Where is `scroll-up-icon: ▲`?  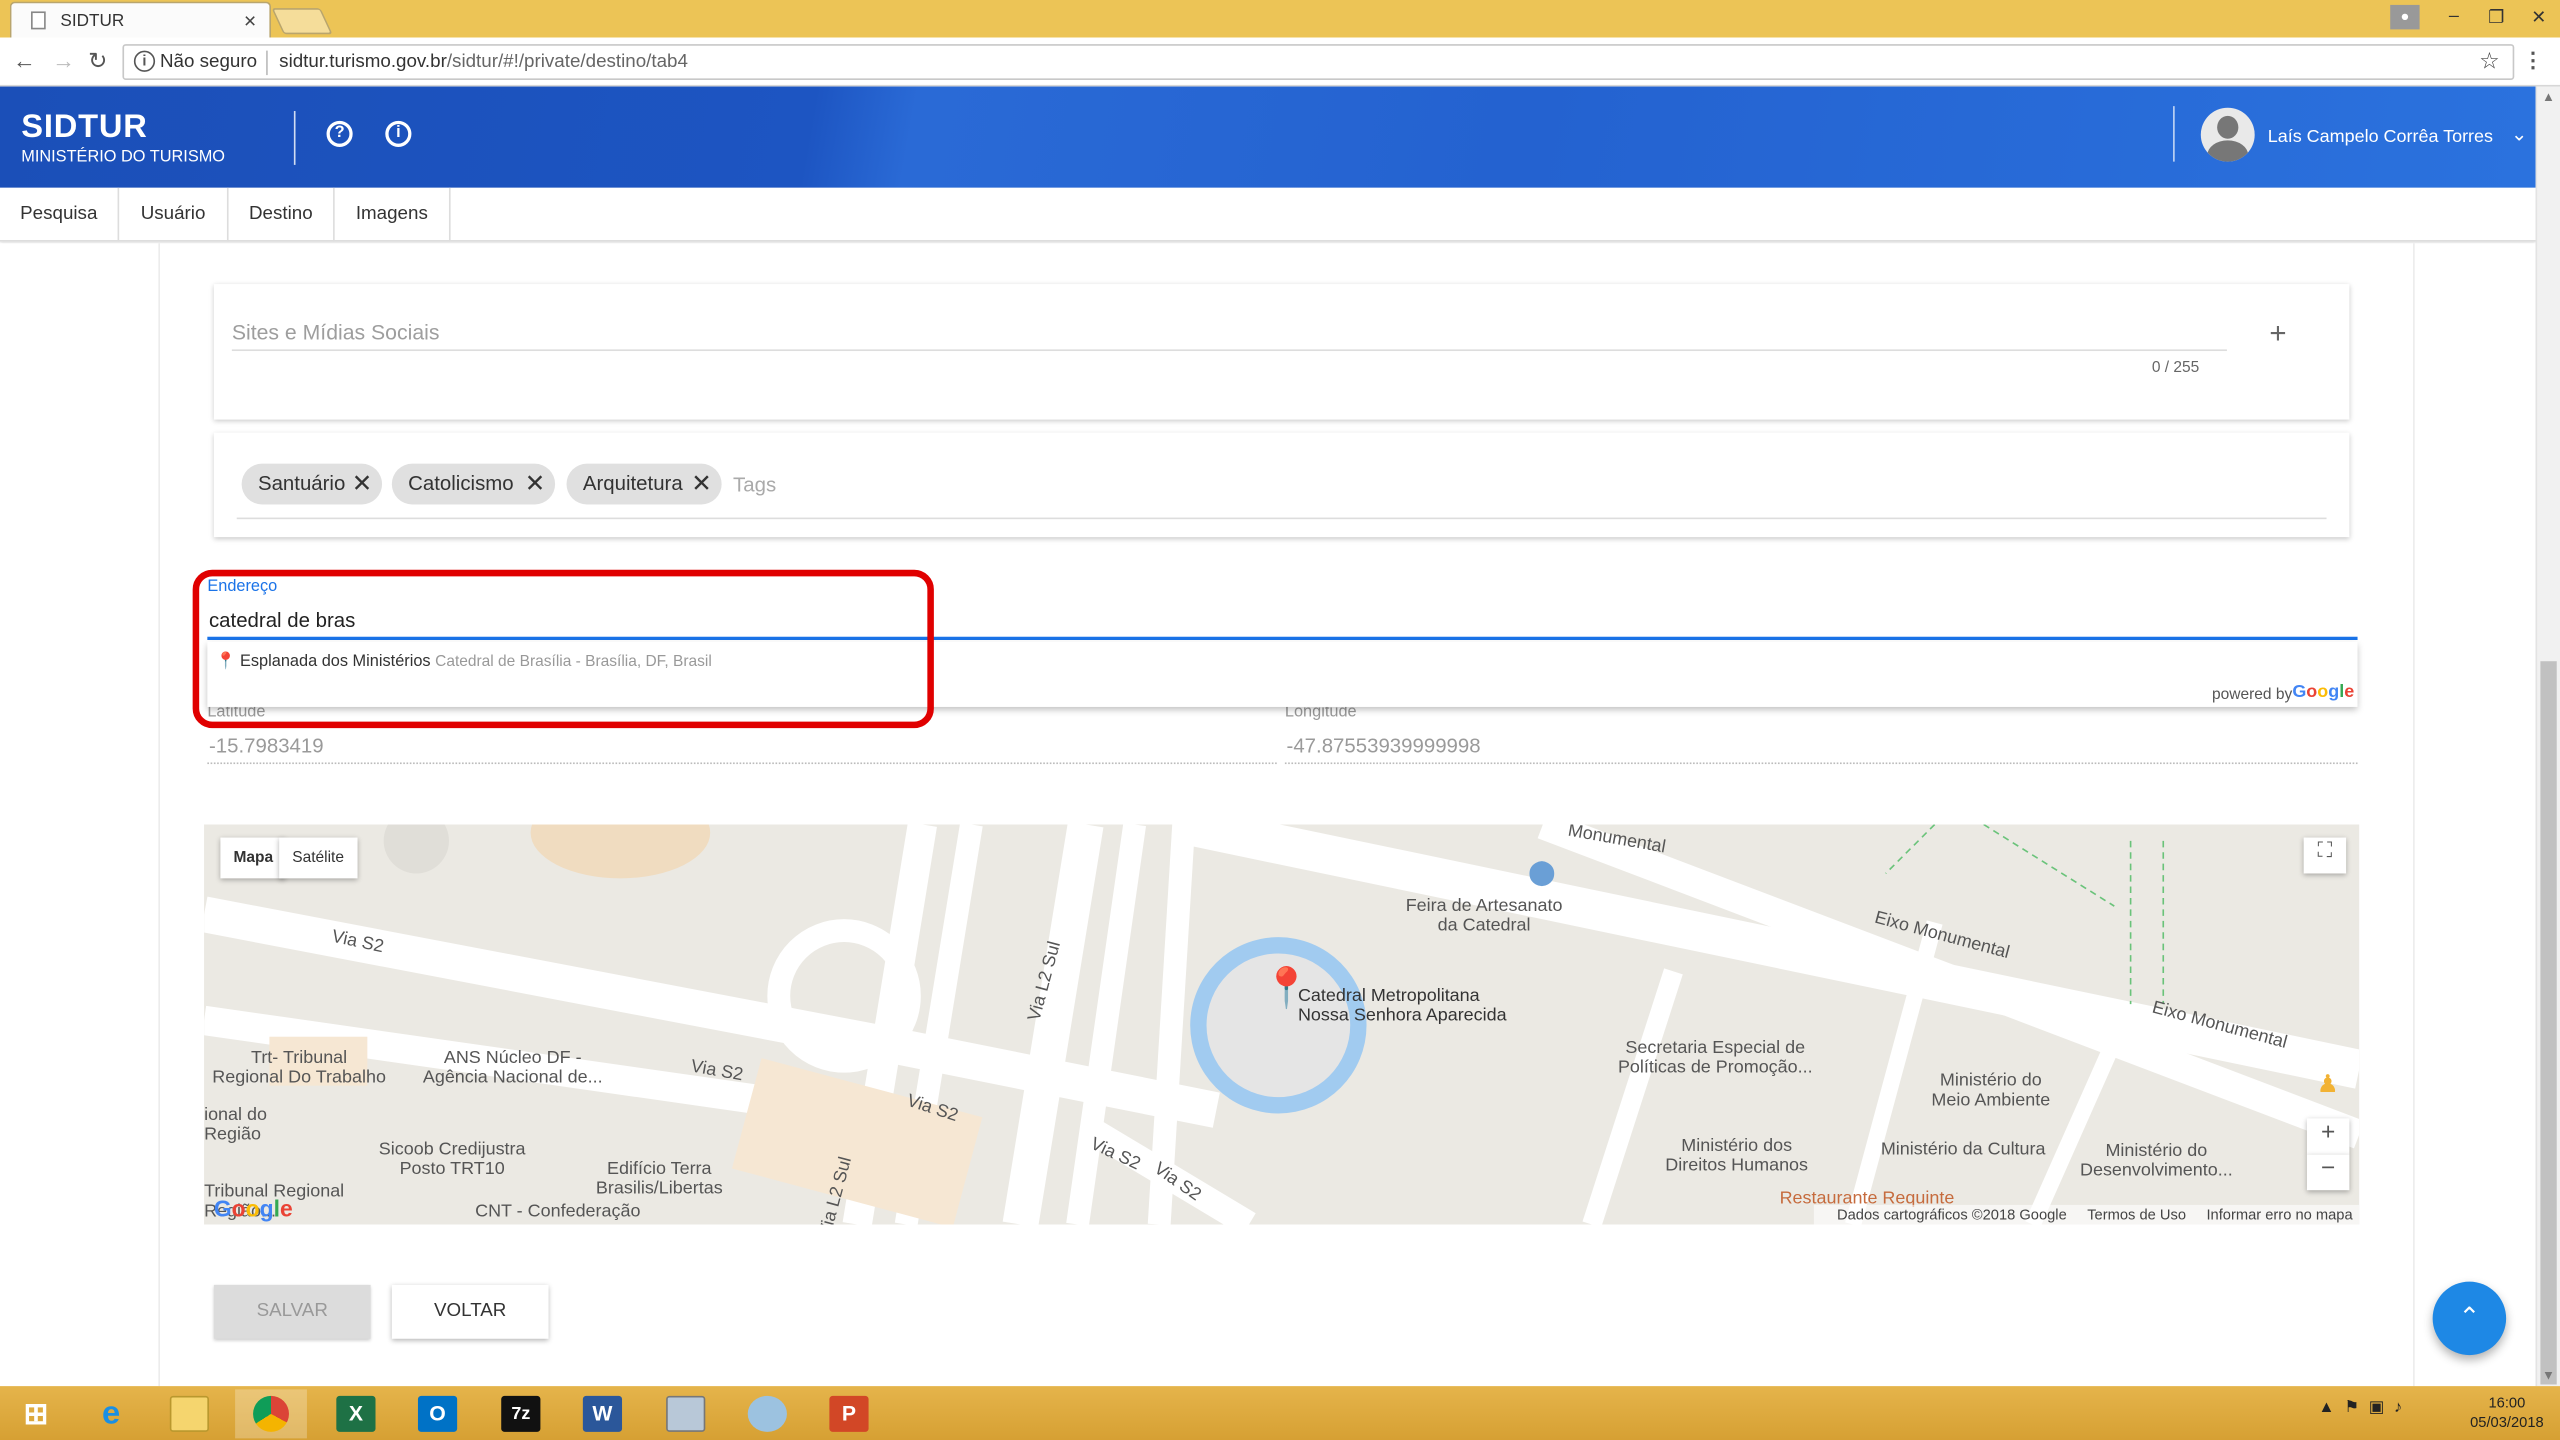 scroll-up-icon: ▲ is located at coordinates (2548, 97).